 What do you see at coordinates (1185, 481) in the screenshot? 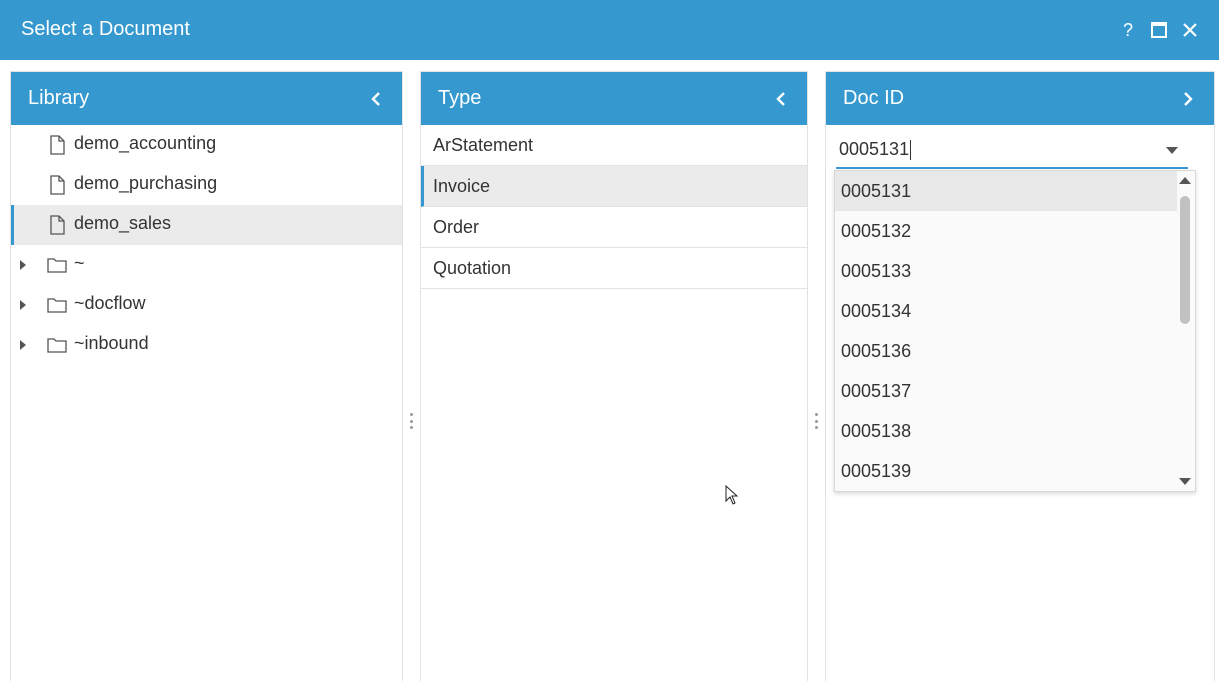
I see `scroll-down-icon` at bounding box center [1185, 481].